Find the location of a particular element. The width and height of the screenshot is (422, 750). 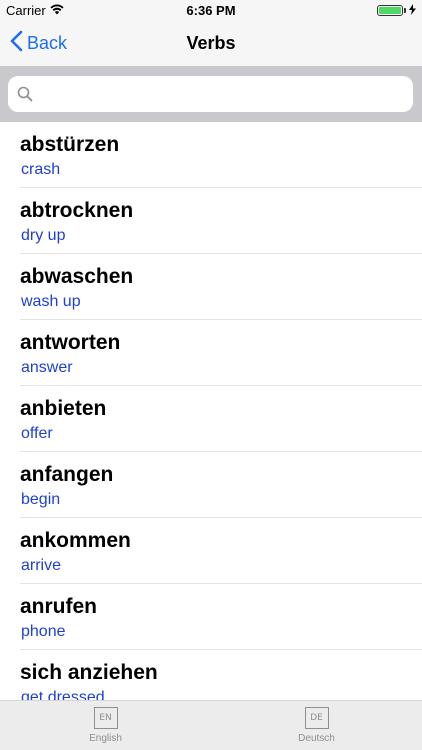

navigation-bar: Back Verbs is located at coordinates (211, 44).